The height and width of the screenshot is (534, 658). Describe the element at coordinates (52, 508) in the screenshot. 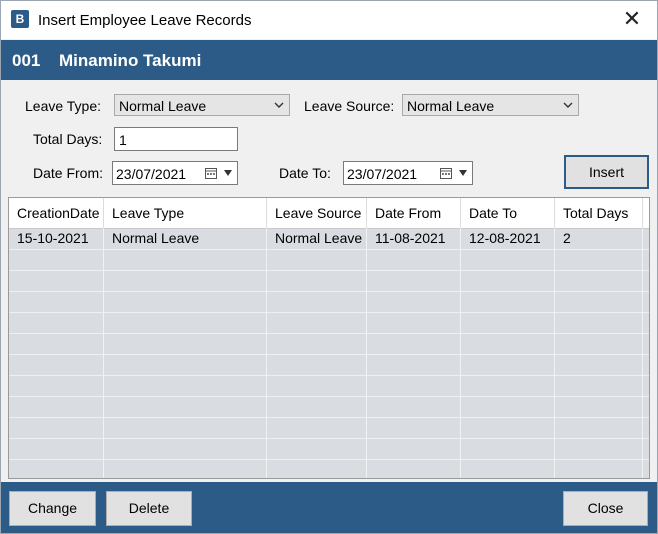

I see `change-button: Change` at that location.